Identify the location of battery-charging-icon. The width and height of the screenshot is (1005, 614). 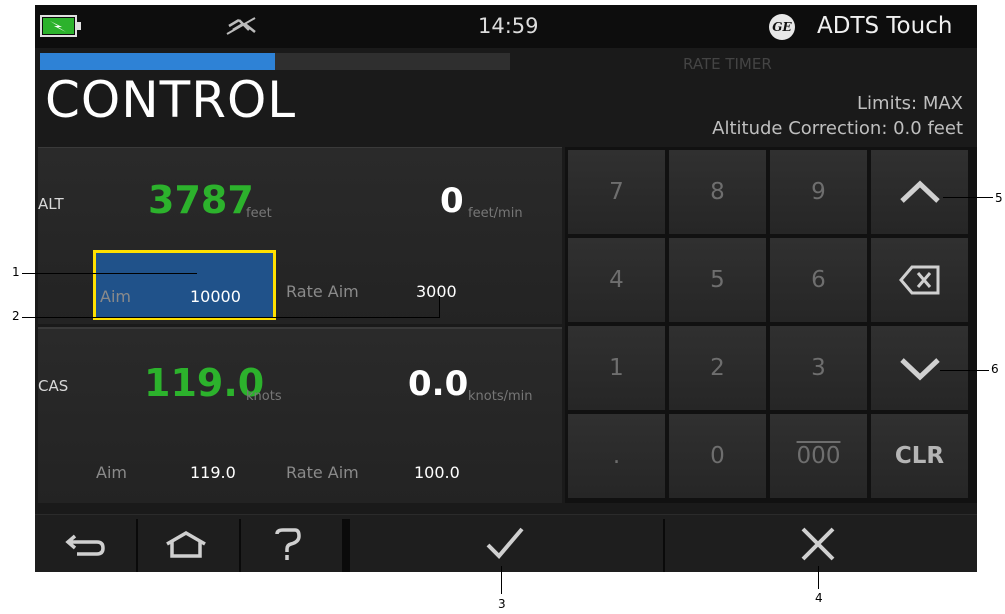
(60, 26).